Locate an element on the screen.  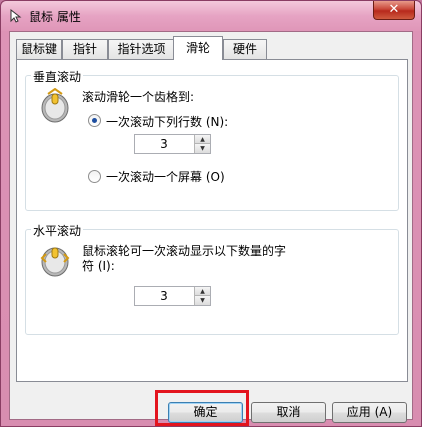
chars-spinner: 3 ▲ ▼ is located at coordinates (172, 296).